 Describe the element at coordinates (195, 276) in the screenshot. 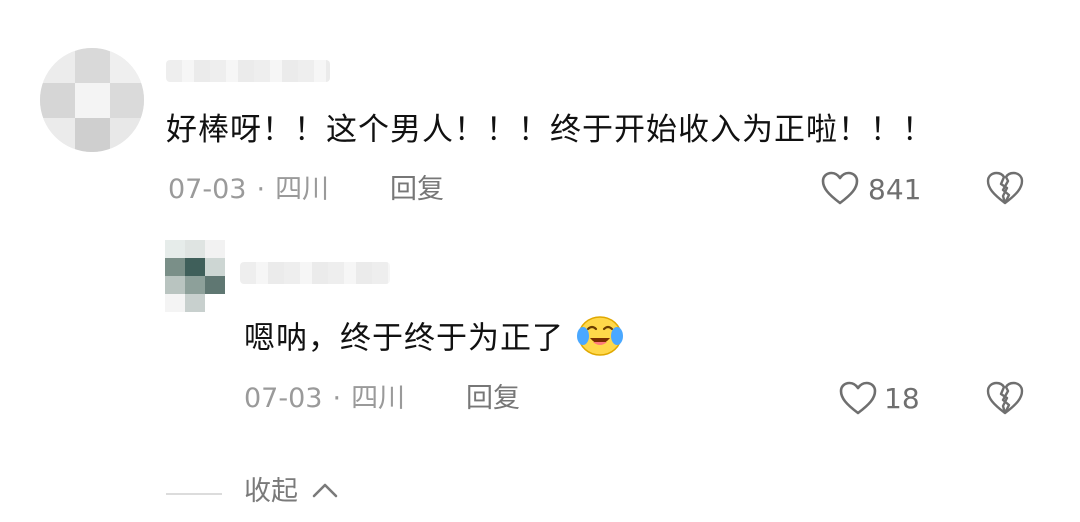

I see `replier-avatar` at that location.